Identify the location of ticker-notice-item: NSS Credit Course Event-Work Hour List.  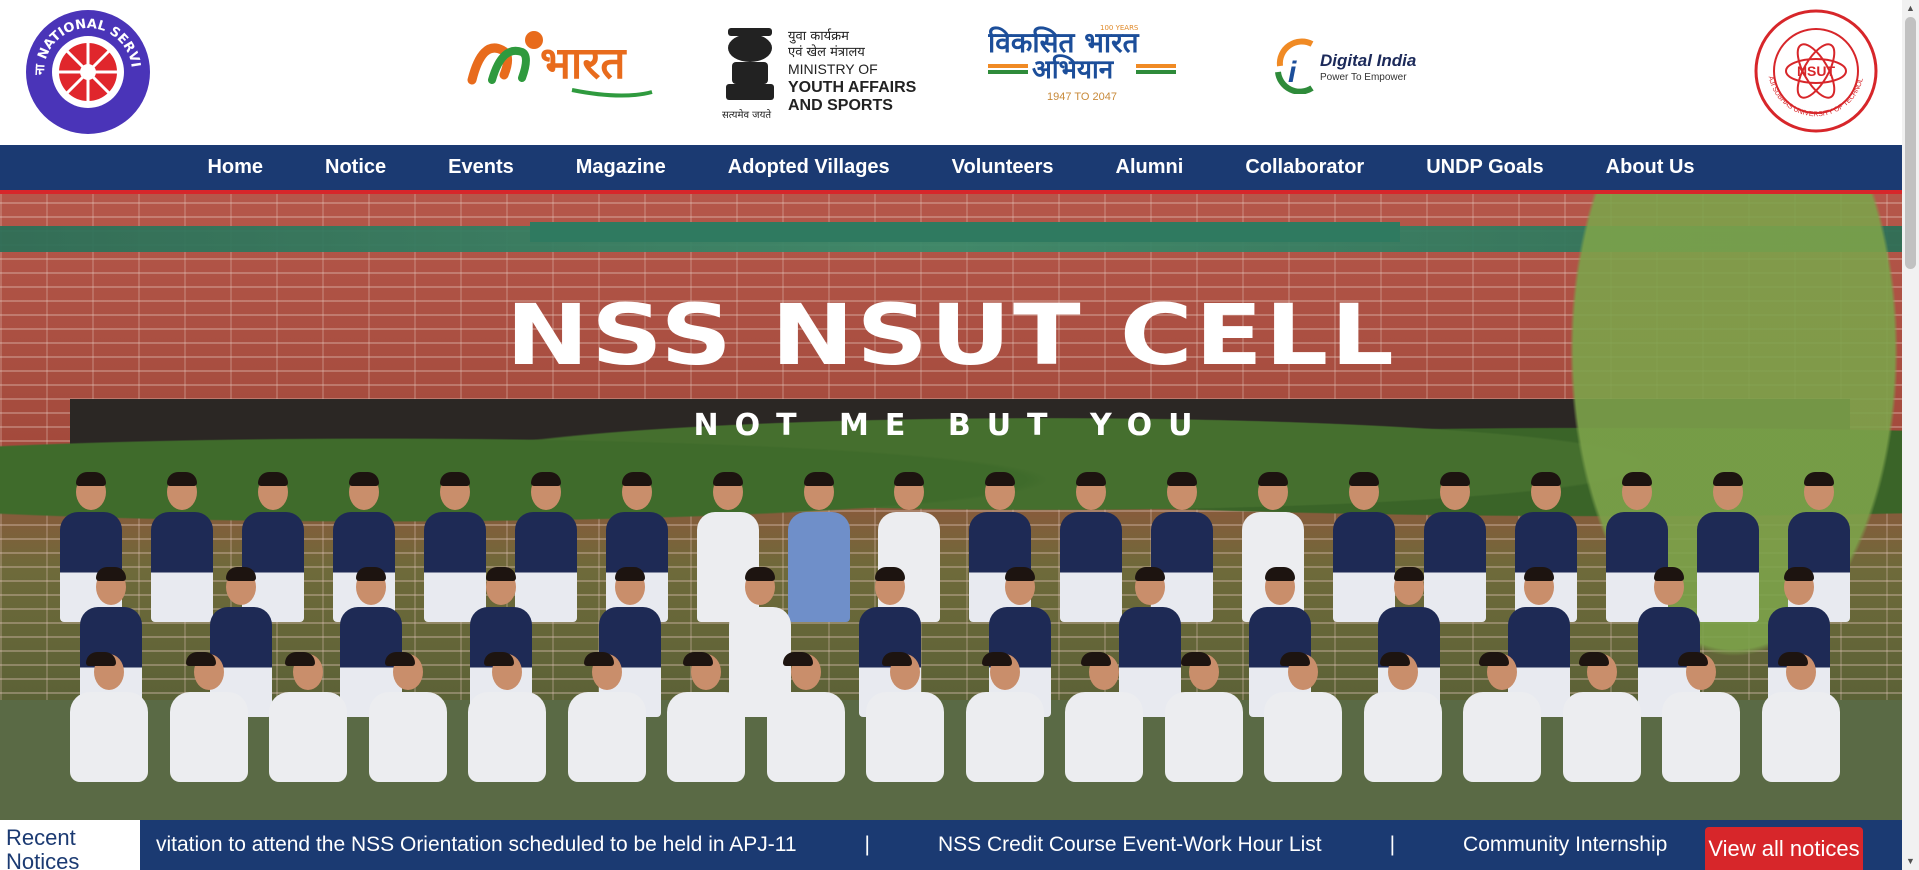
(1130, 845).